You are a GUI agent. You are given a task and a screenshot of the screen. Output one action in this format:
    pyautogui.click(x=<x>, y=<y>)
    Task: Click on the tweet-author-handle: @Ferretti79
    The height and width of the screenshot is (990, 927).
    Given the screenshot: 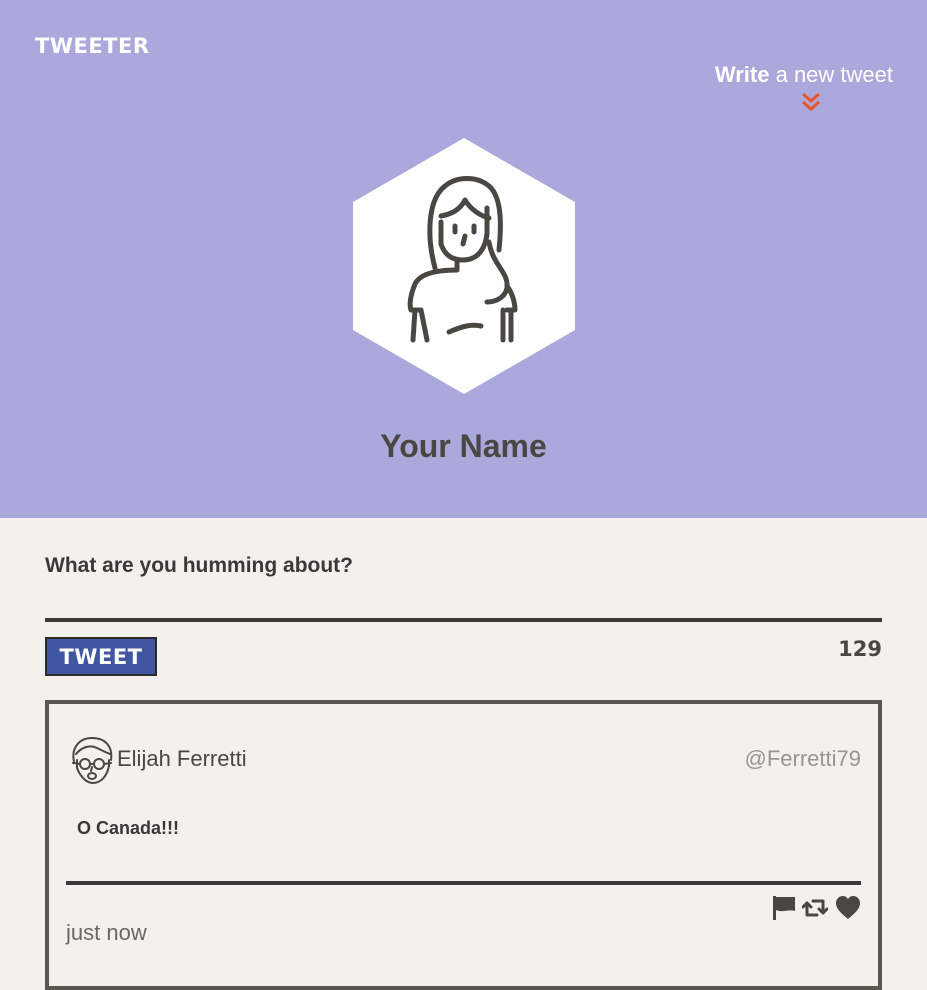 What is the action you would take?
    pyautogui.click(x=803, y=759)
    